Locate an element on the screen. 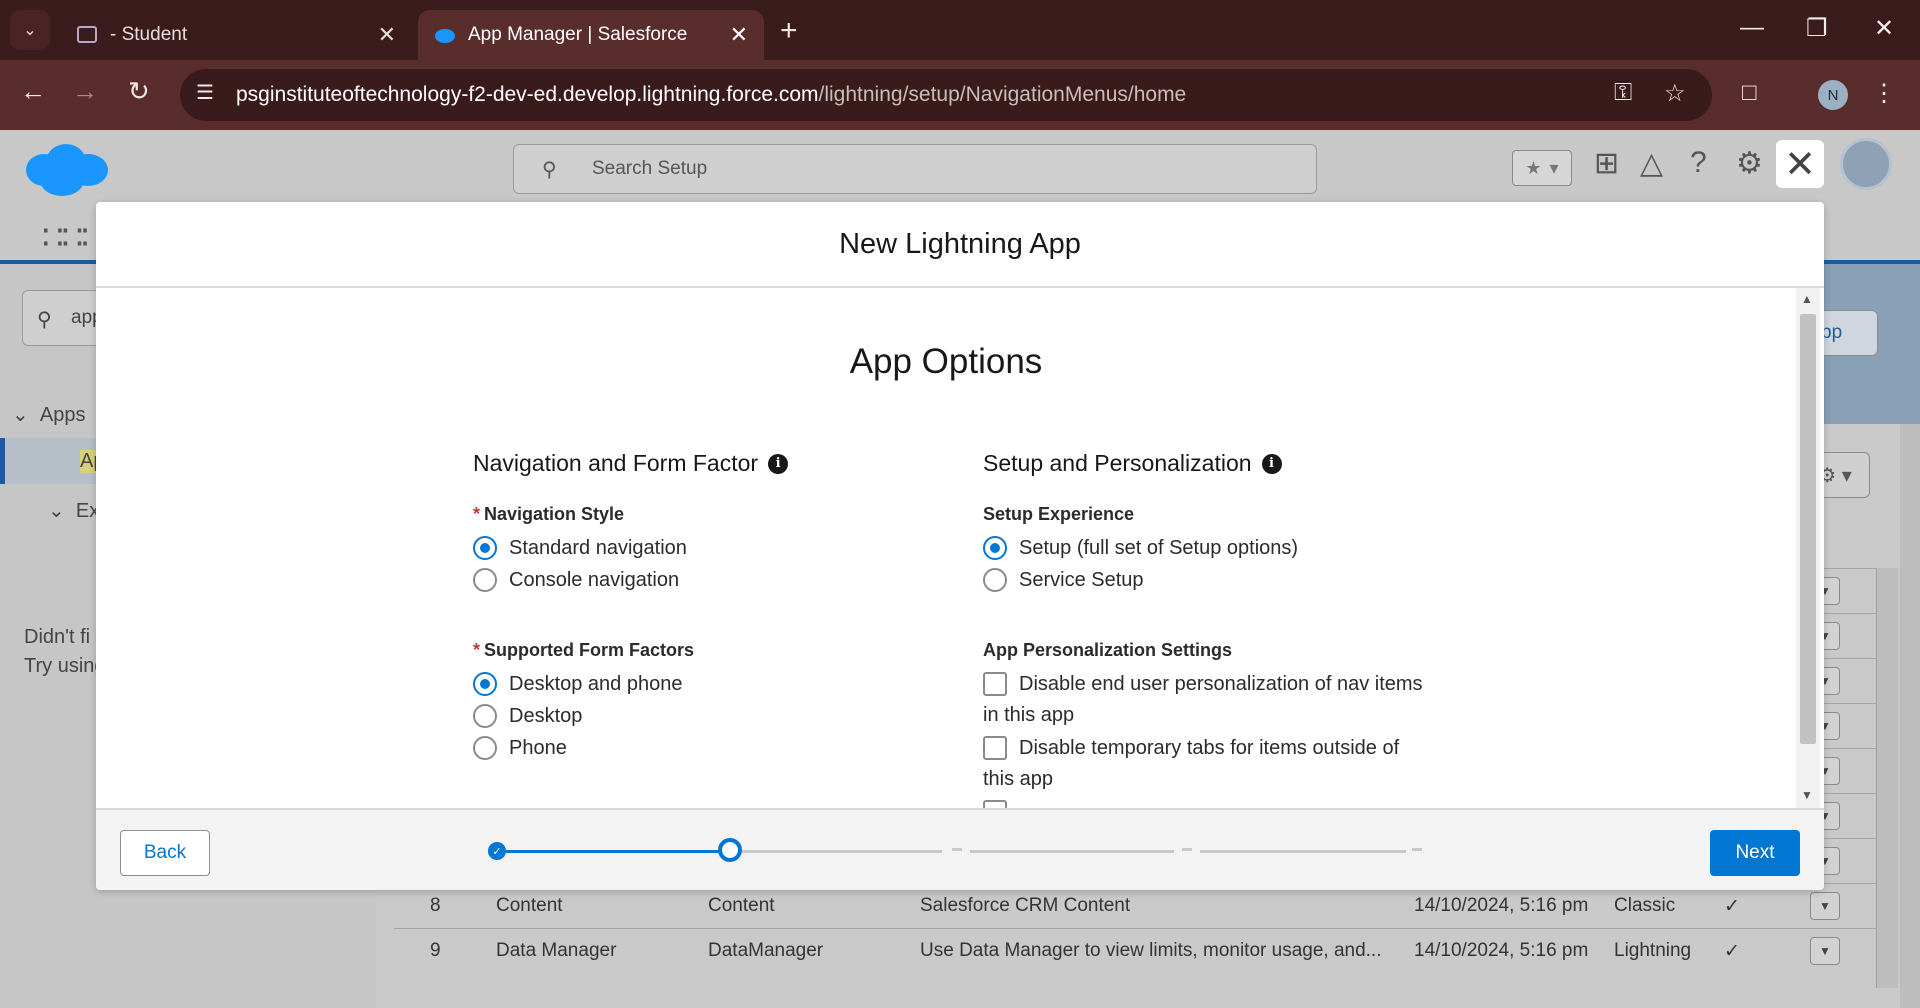  scroll-down-icon: ▼ is located at coordinates (1807, 795).